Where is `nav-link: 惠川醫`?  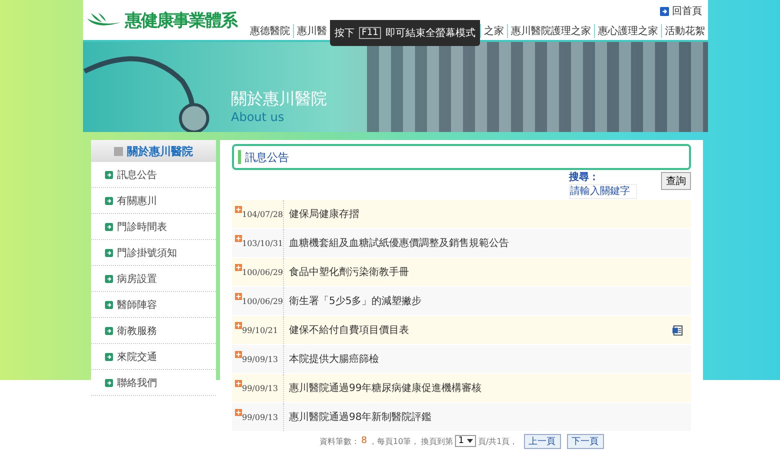 nav-link: 惠川醫 is located at coordinates (312, 31).